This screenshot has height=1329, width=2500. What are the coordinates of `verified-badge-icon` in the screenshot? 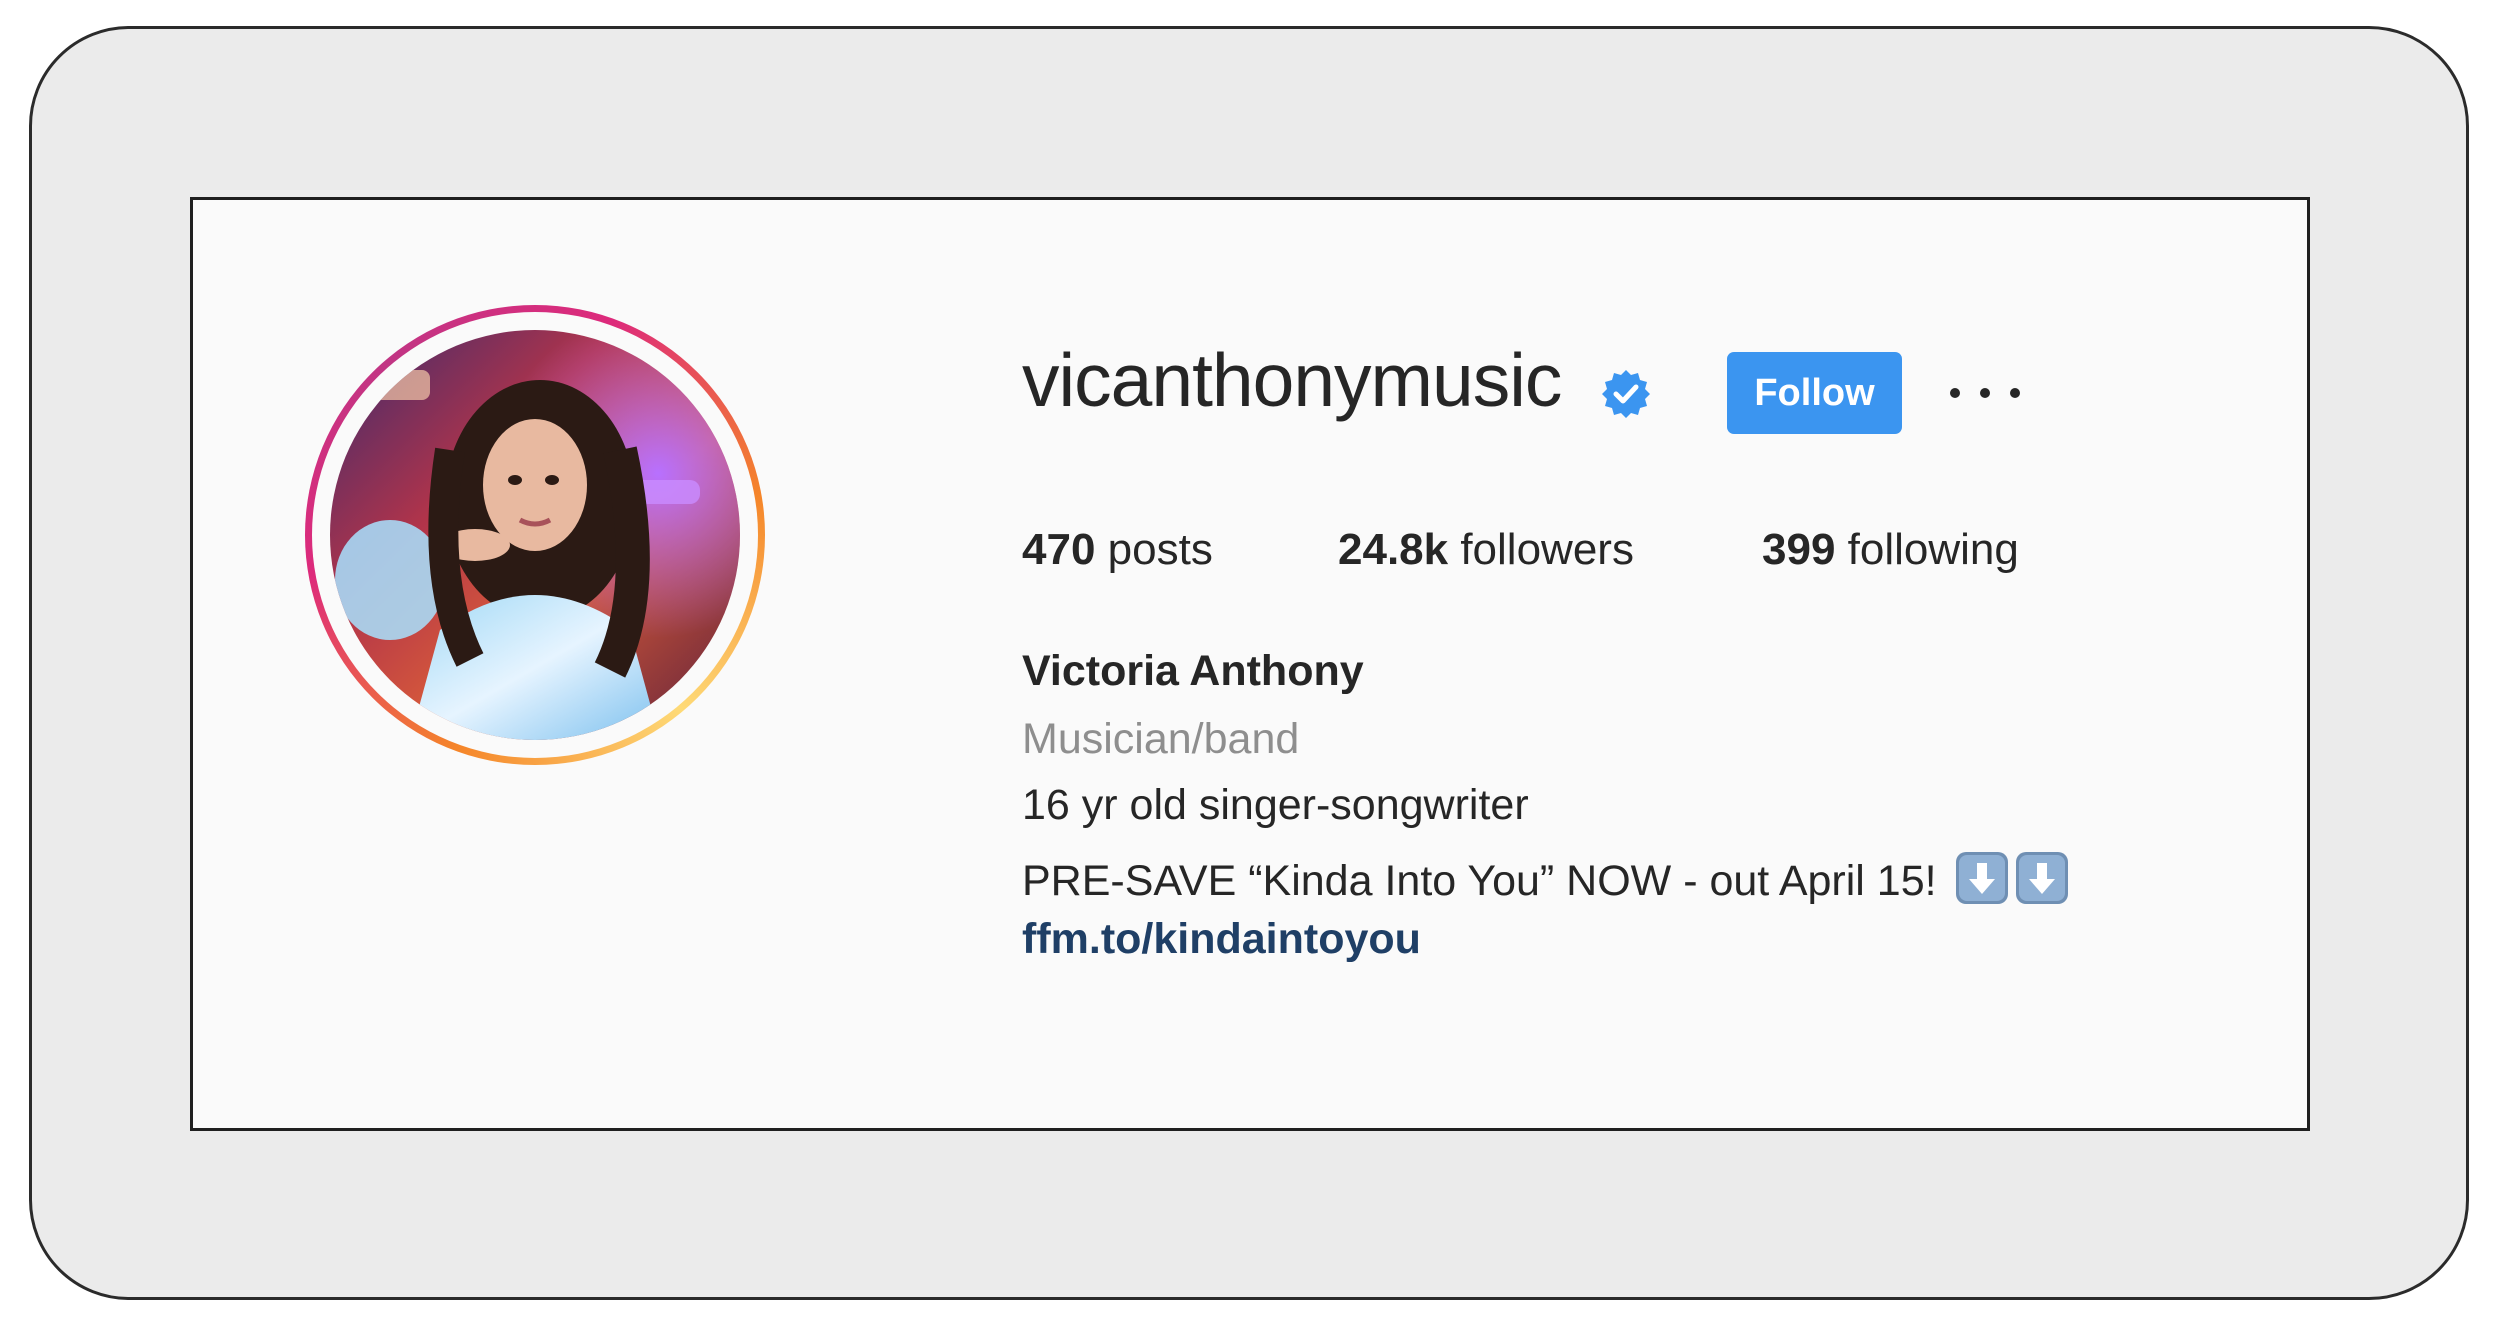 It's located at (1626, 394).